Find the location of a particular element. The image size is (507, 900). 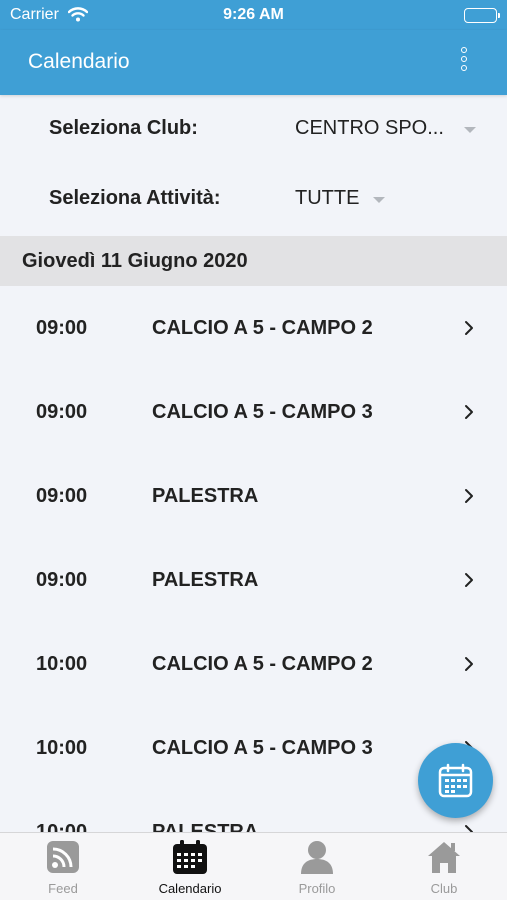

more-vertical-icon is located at coordinates (464, 62).